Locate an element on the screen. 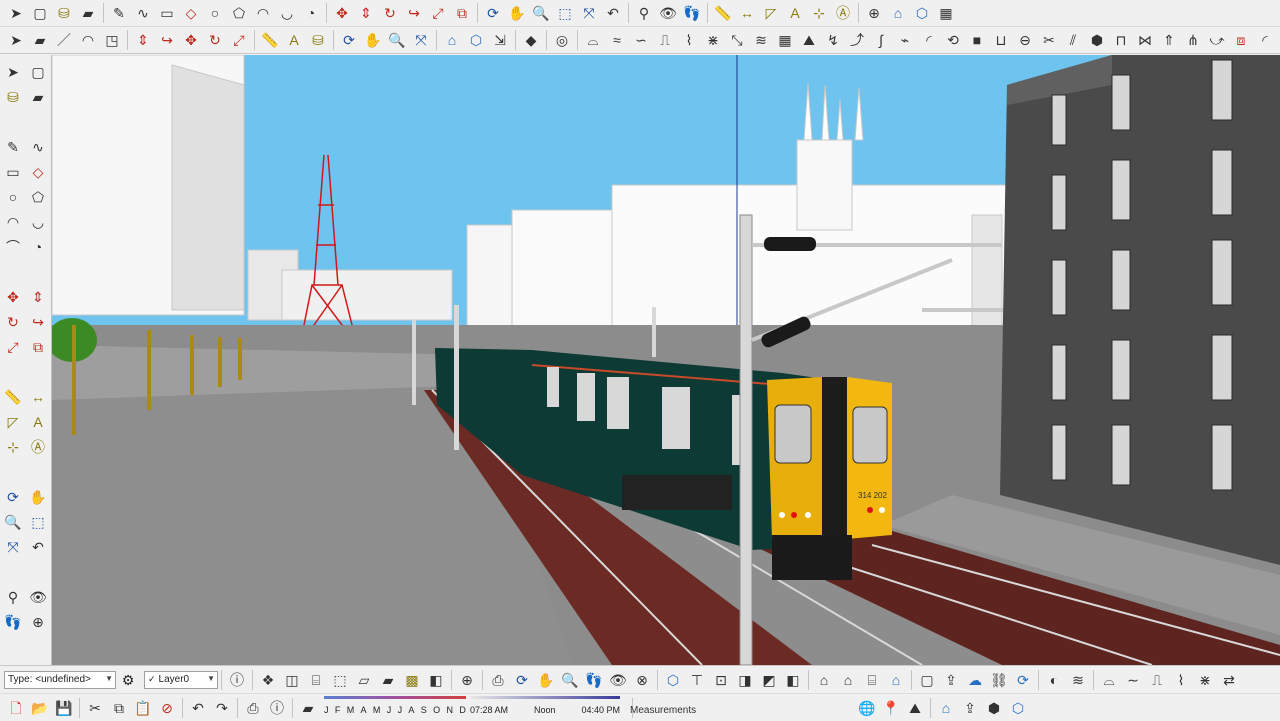 This screenshot has height=721, width=1280. fog-icon: ≋ is located at coordinates (1078, 680).